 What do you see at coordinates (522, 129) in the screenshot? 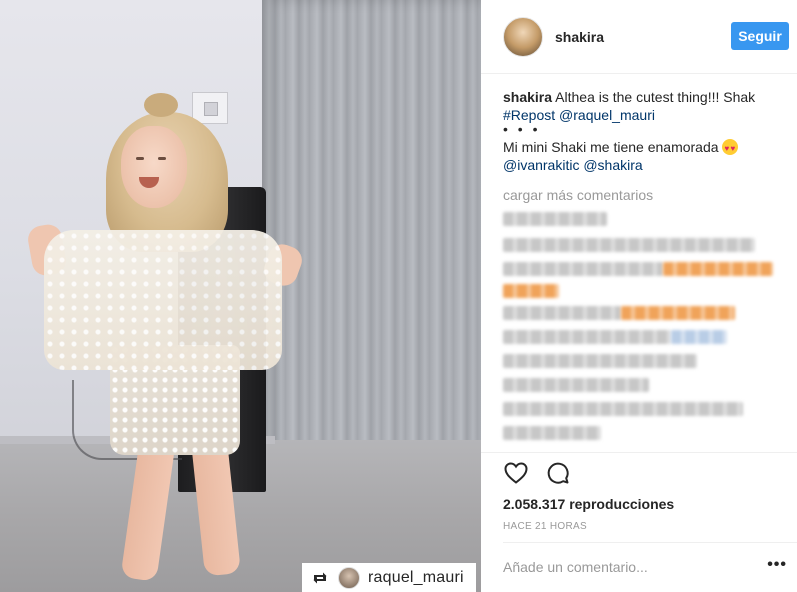
I see `caption-dots: • • •` at bounding box center [522, 129].